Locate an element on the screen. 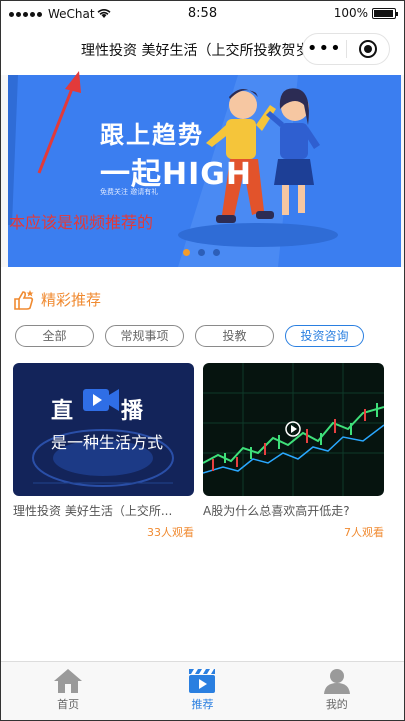  tab-recommend: 推荐 is located at coordinates (202, 691).